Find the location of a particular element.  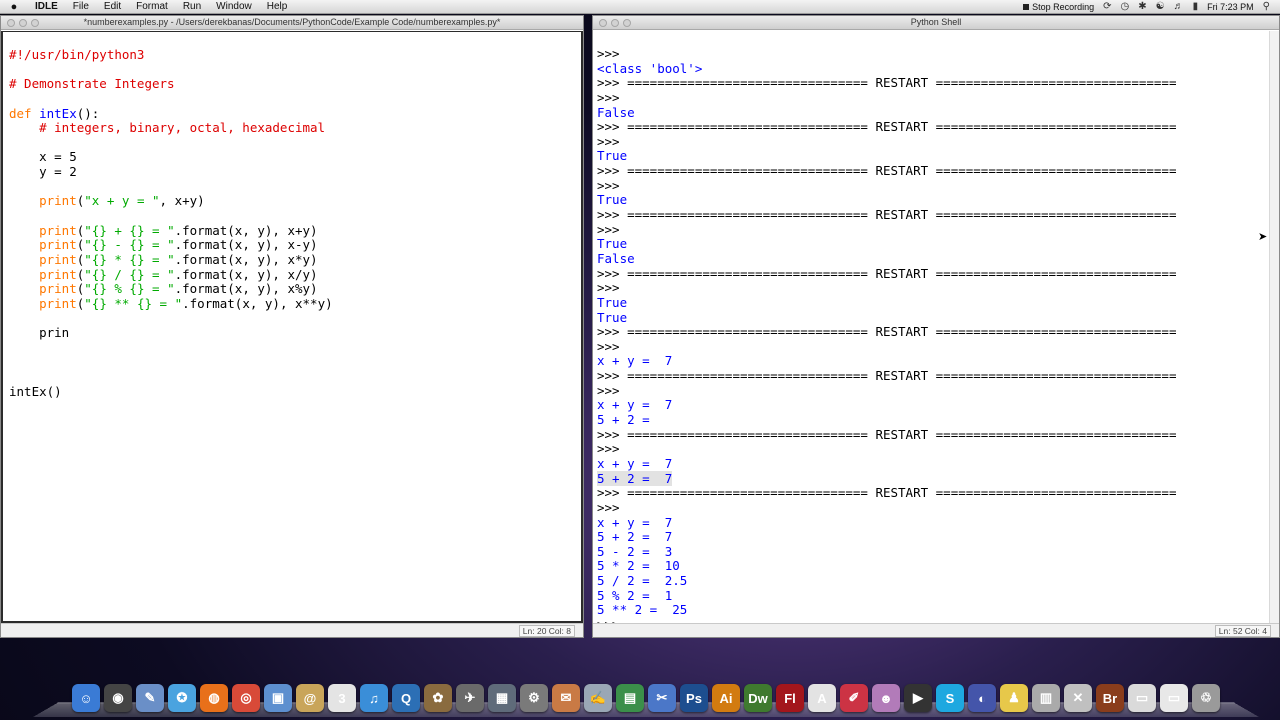

menu-idle: IDLE is located at coordinates (47, 6).